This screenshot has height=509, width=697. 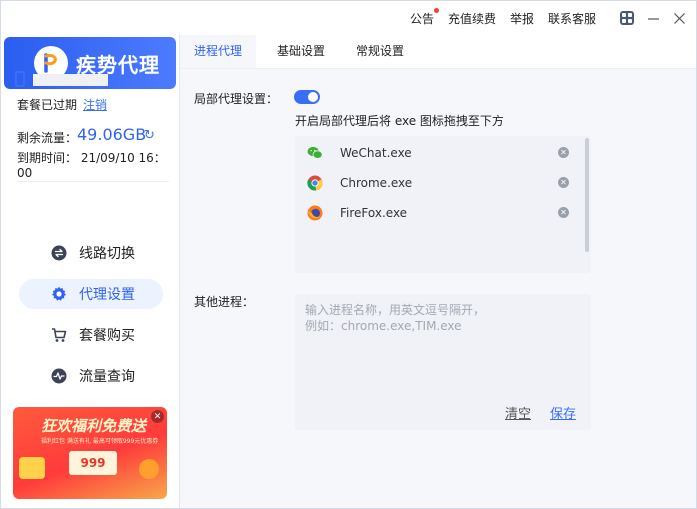 I want to click on minimize-button, so click(x=653, y=18).